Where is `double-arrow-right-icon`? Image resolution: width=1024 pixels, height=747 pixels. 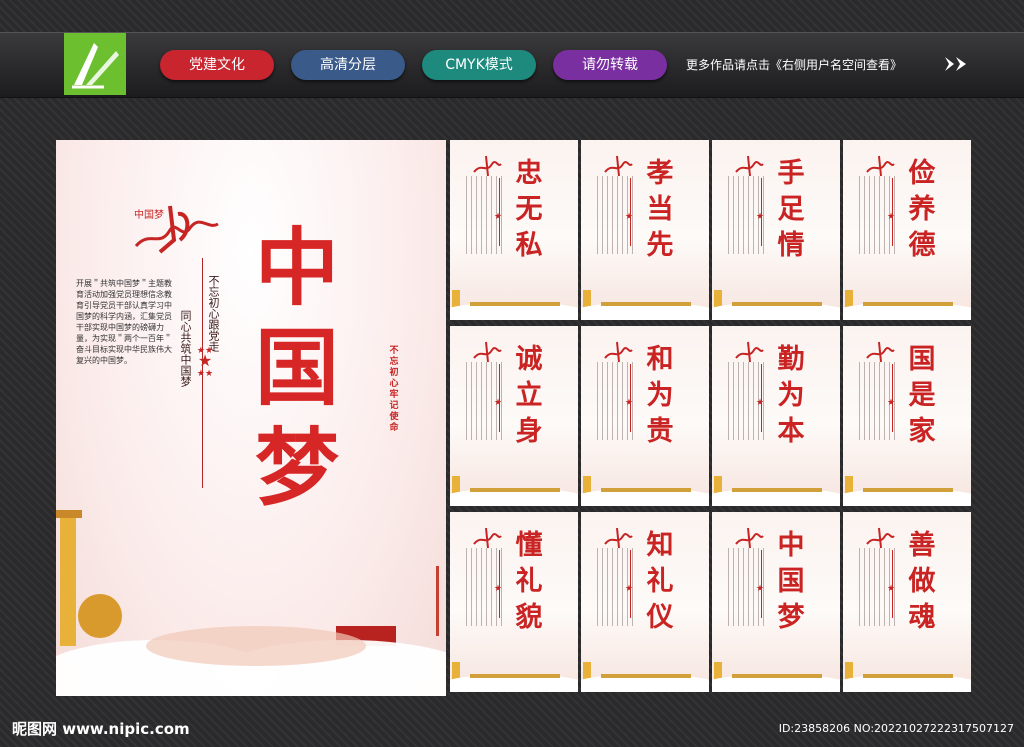 double-arrow-right-icon is located at coordinates (957, 64).